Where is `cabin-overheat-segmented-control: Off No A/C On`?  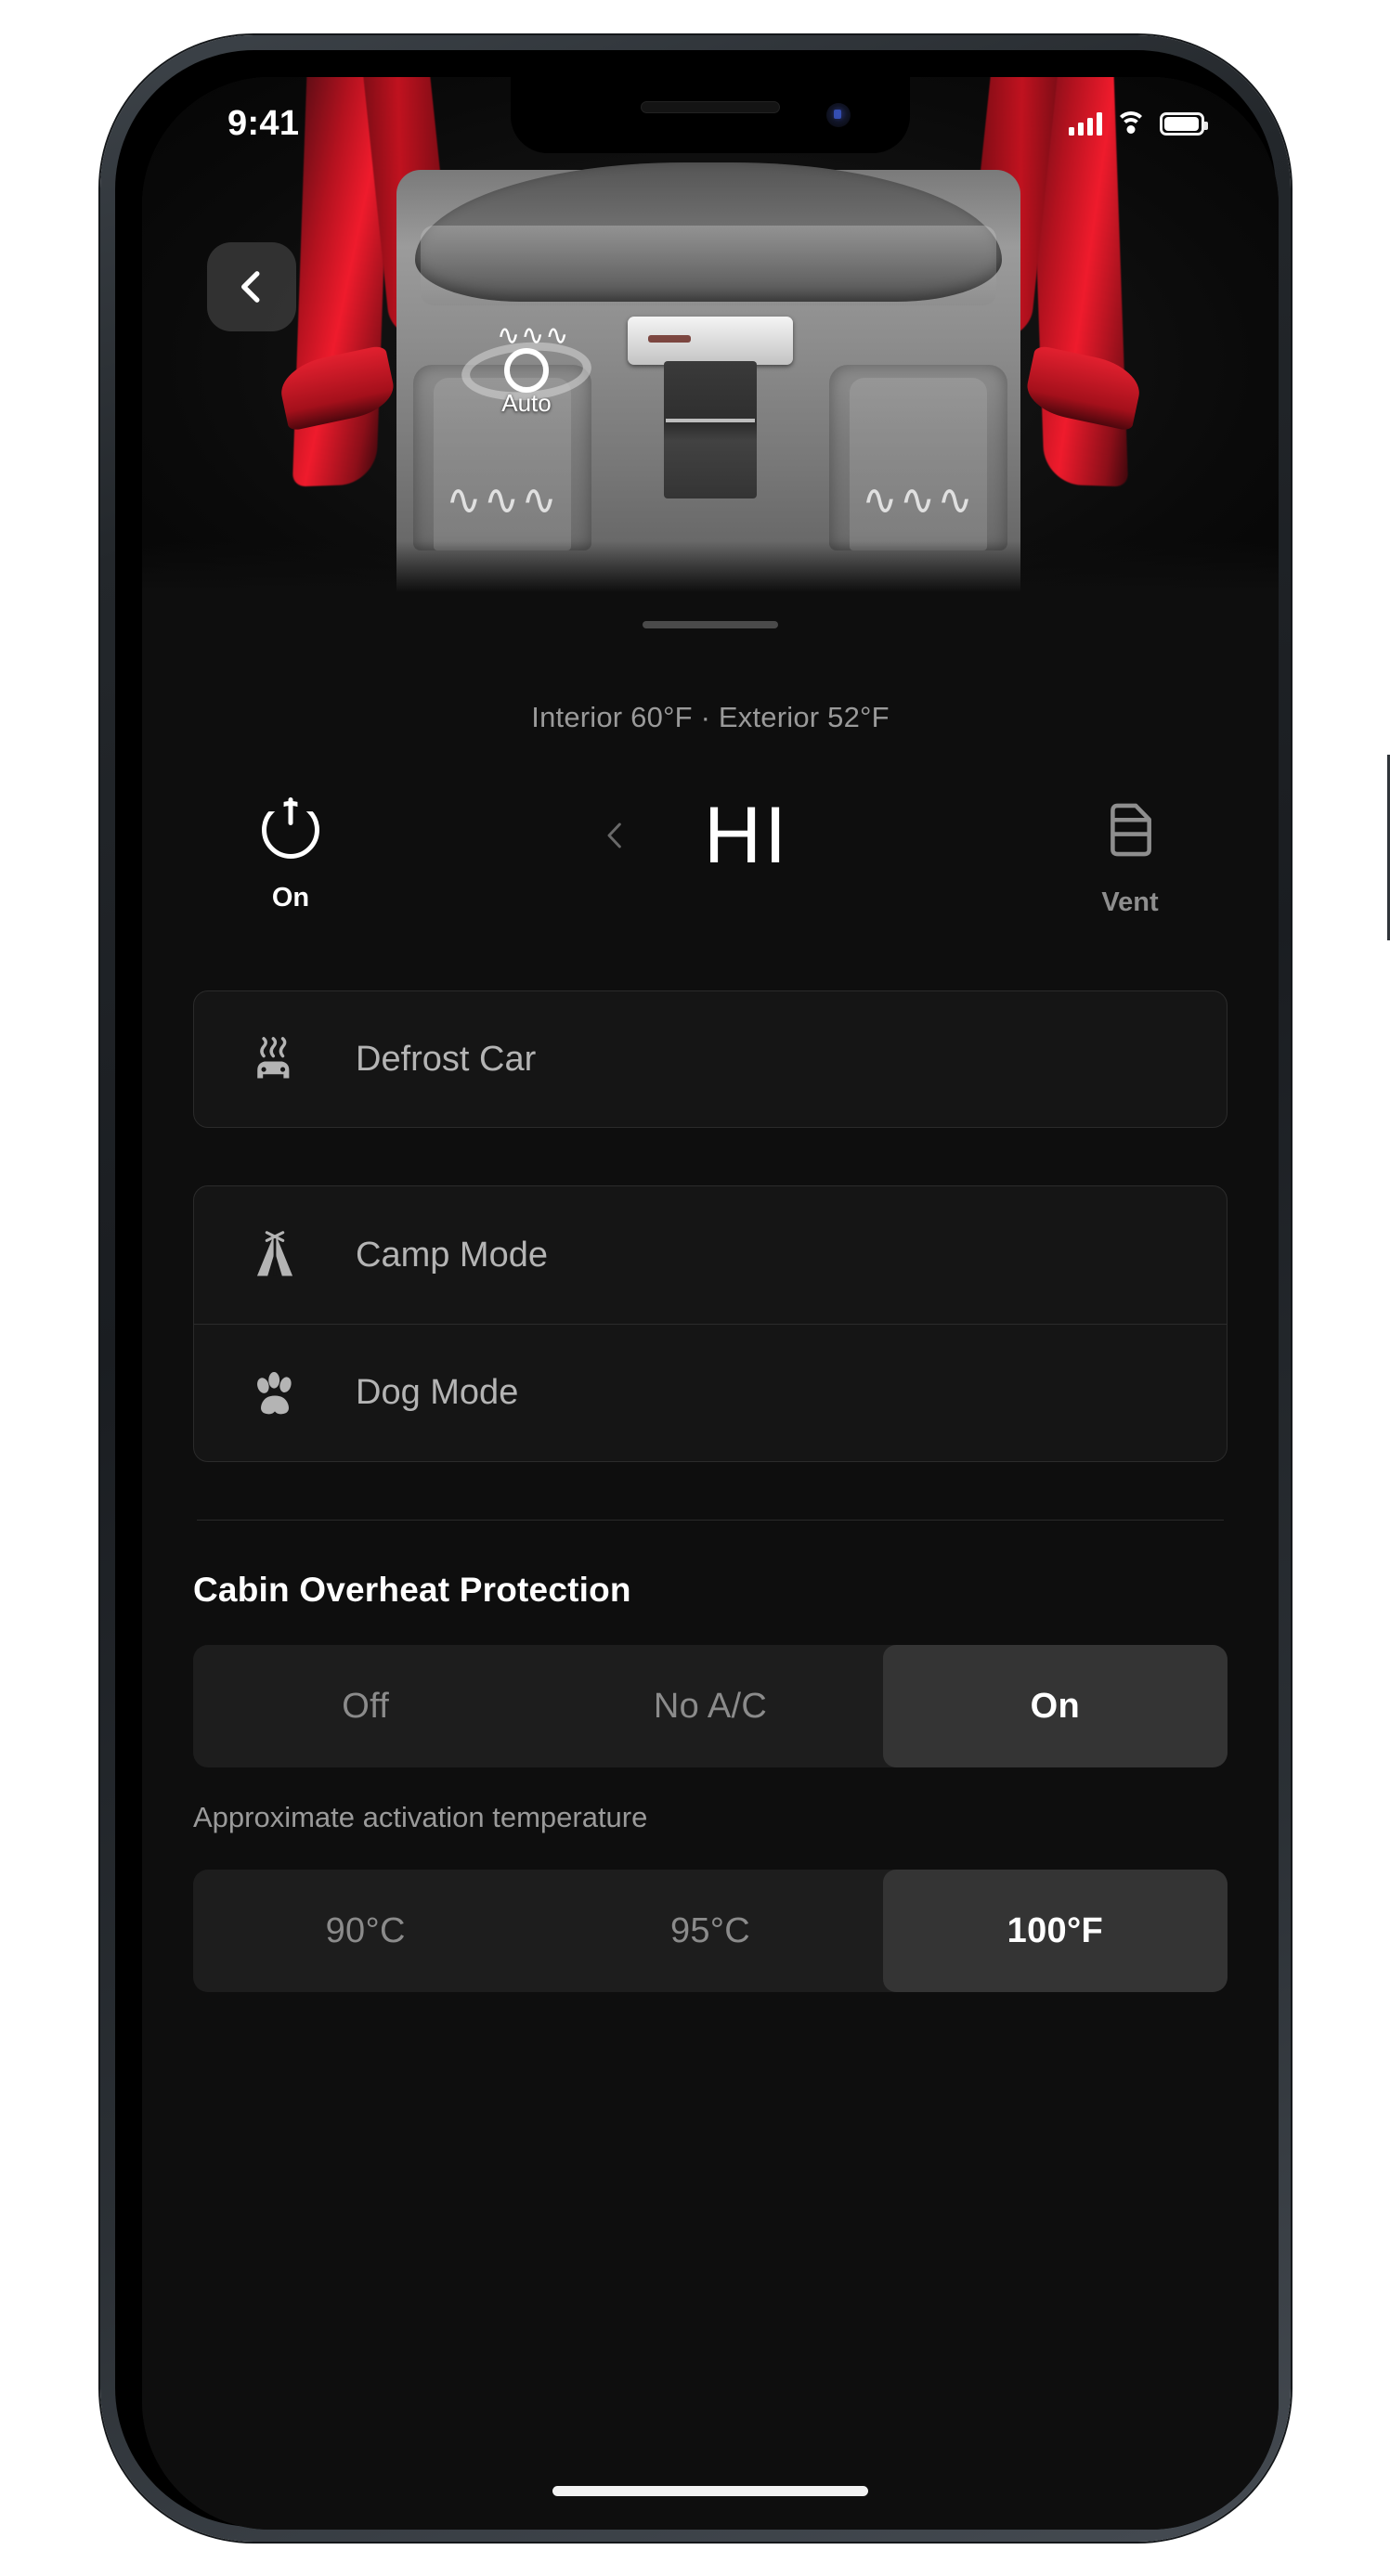 cabin-overheat-segmented-control: Off No A/C On is located at coordinates (710, 1706).